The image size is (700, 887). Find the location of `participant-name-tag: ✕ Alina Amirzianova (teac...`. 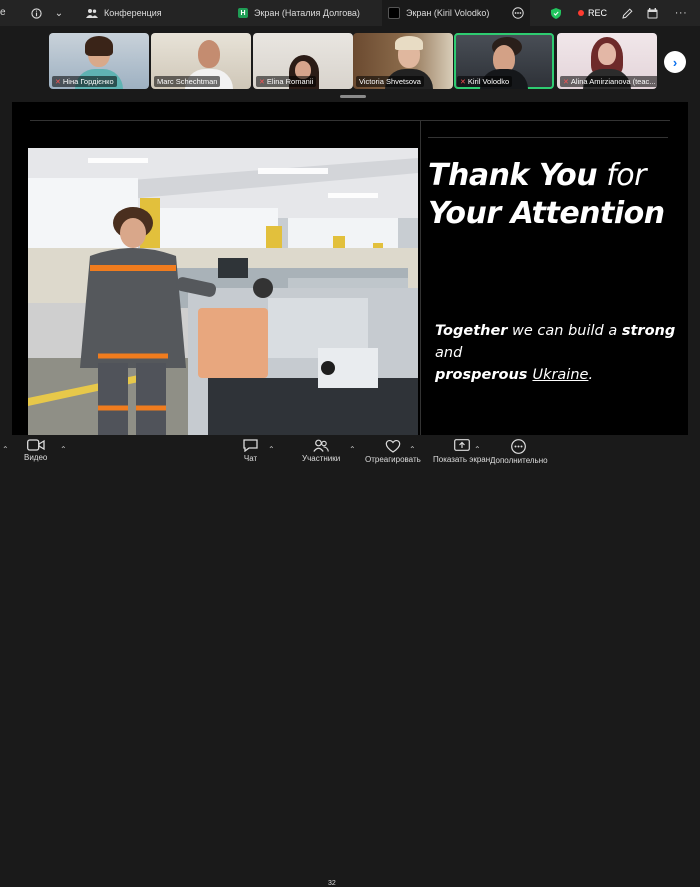

participant-name-tag: ✕ Alina Amirzianova (teac... is located at coordinates (608, 81).